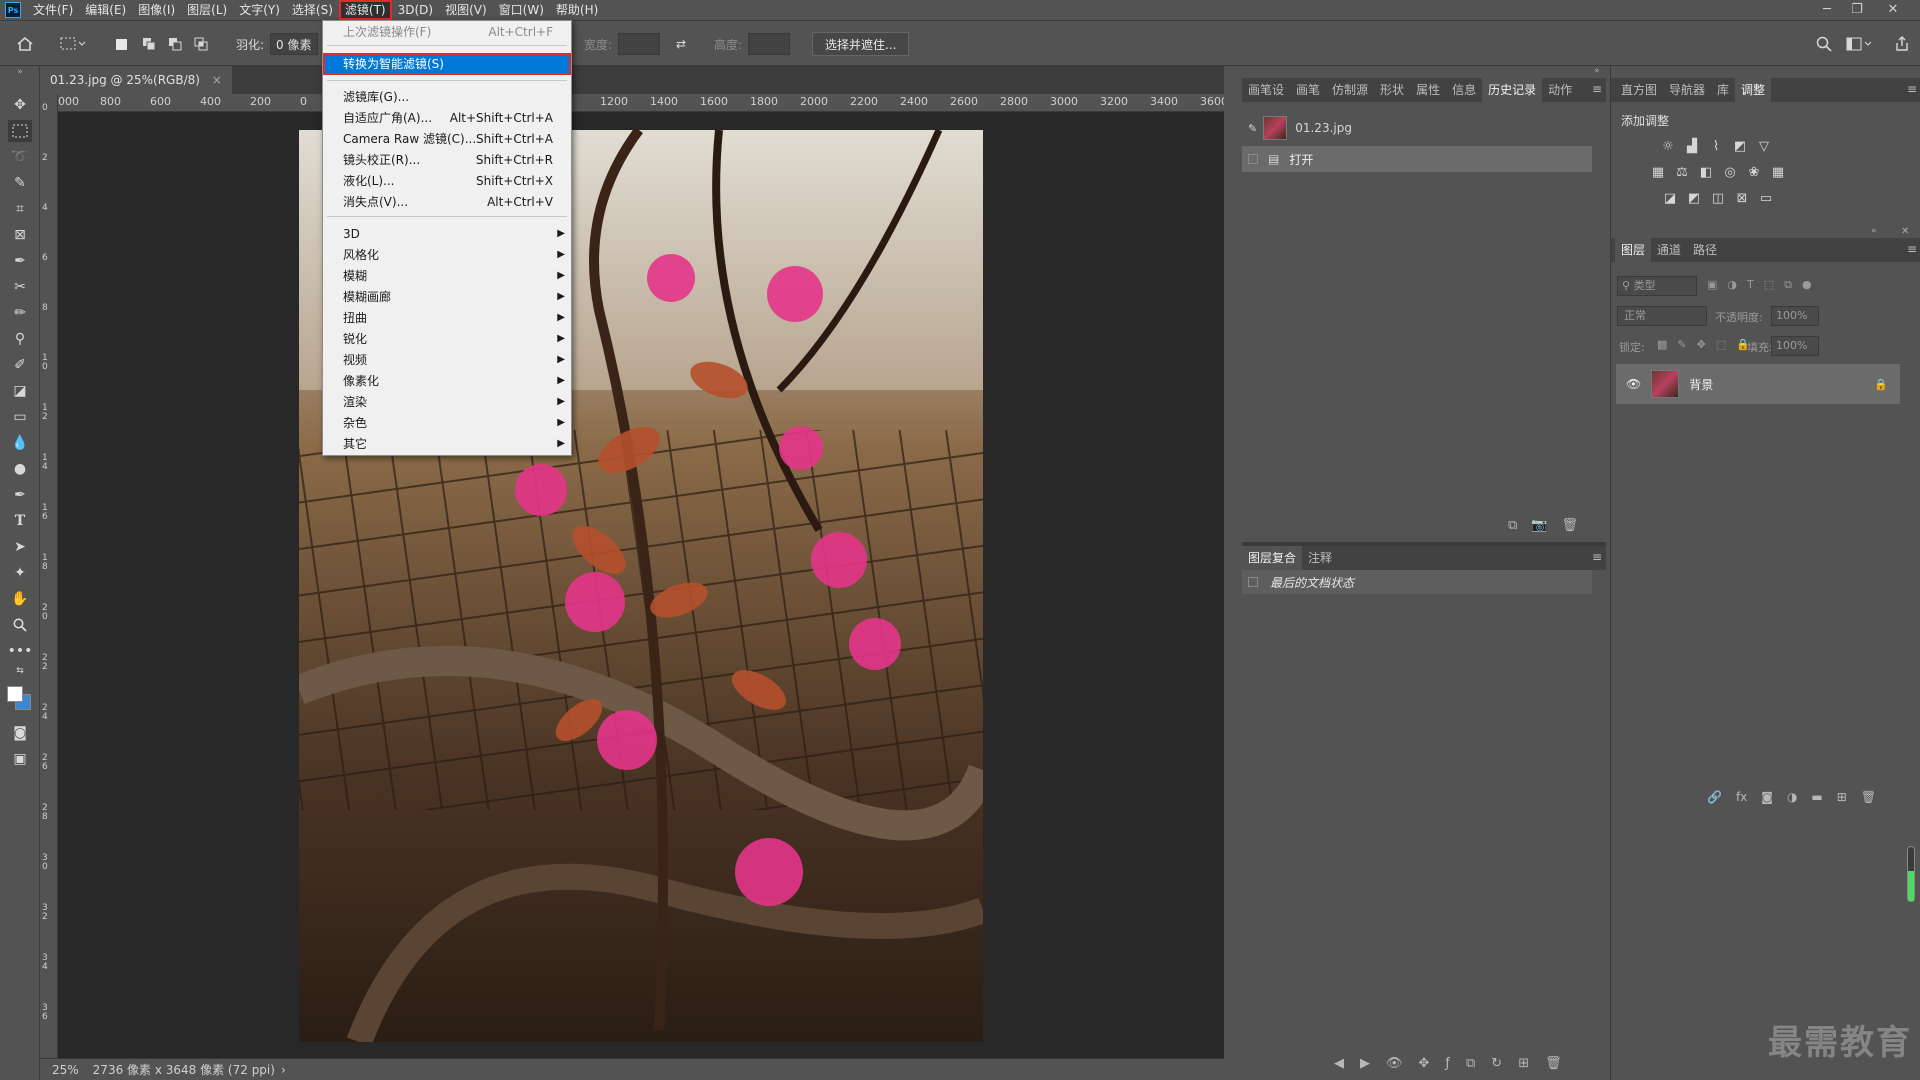 The image size is (1920, 1080). I want to click on update-position-icon: ✥, so click(1424, 1063).